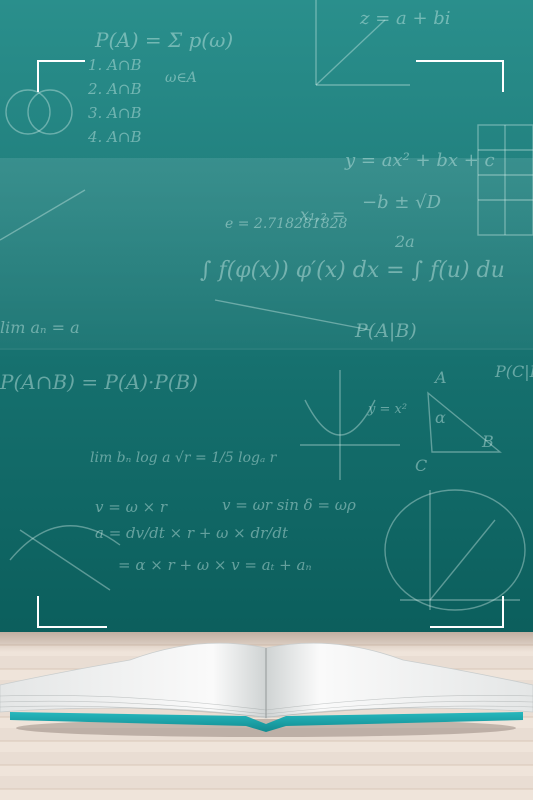 This screenshot has width=533, height=800. I want to click on vector-line, so click(350, 52).